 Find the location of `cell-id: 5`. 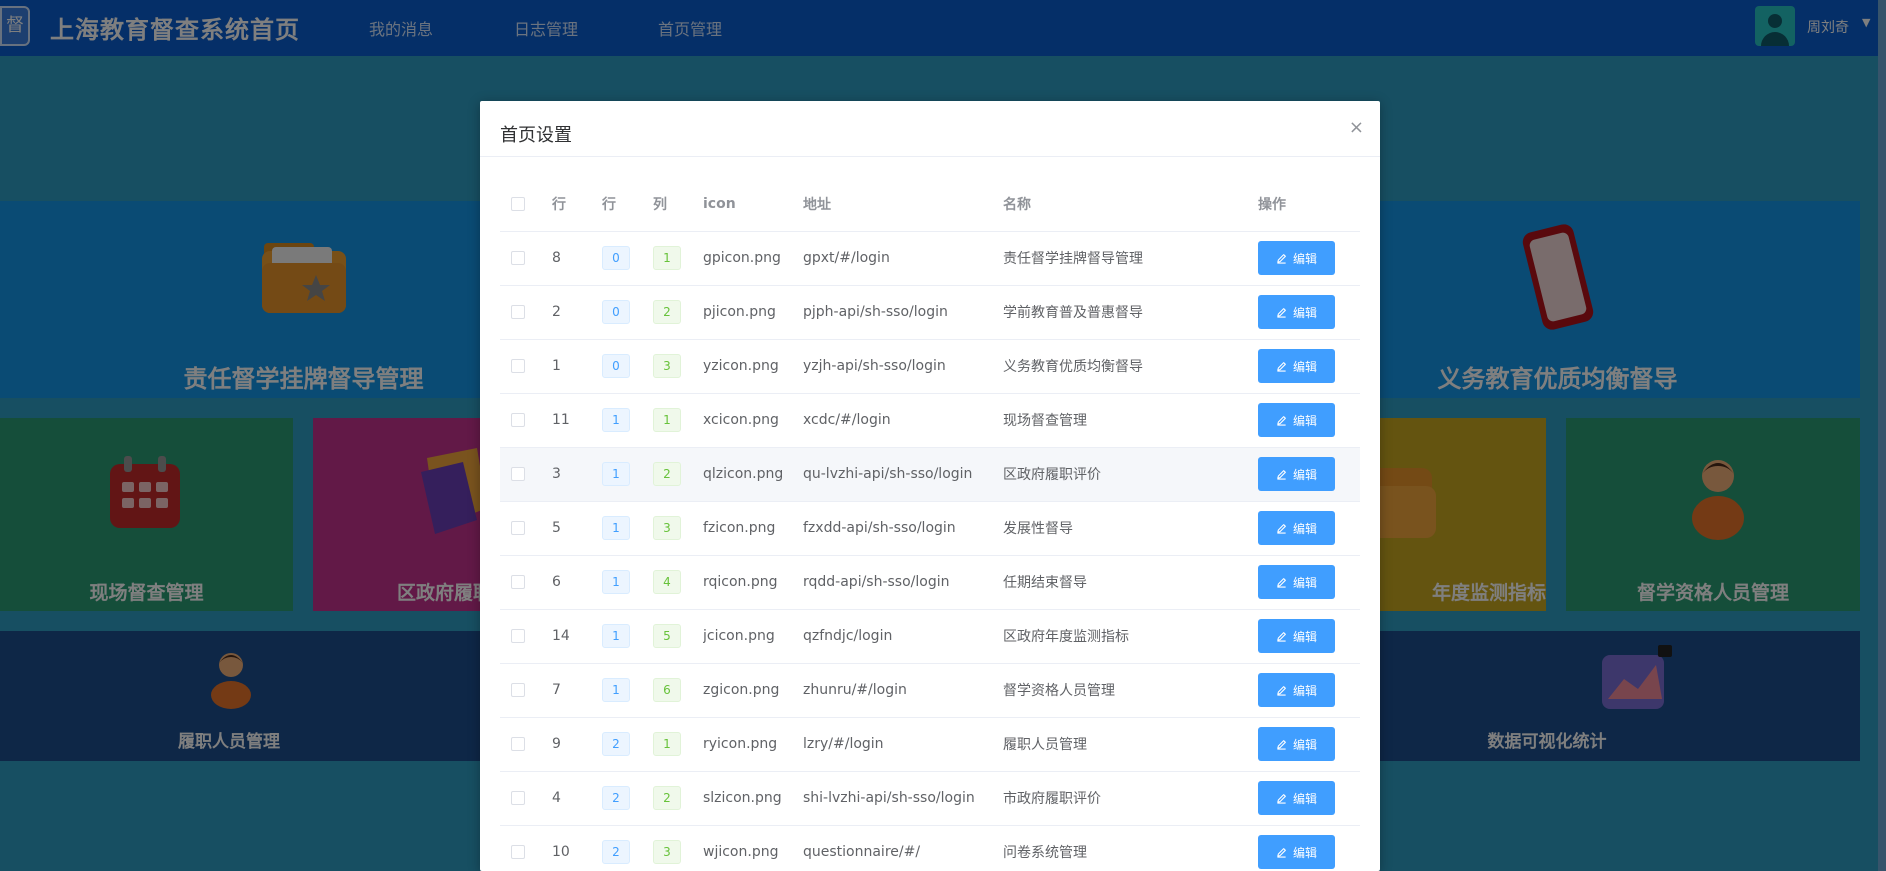

cell-id: 5 is located at coordinates (577, 528).